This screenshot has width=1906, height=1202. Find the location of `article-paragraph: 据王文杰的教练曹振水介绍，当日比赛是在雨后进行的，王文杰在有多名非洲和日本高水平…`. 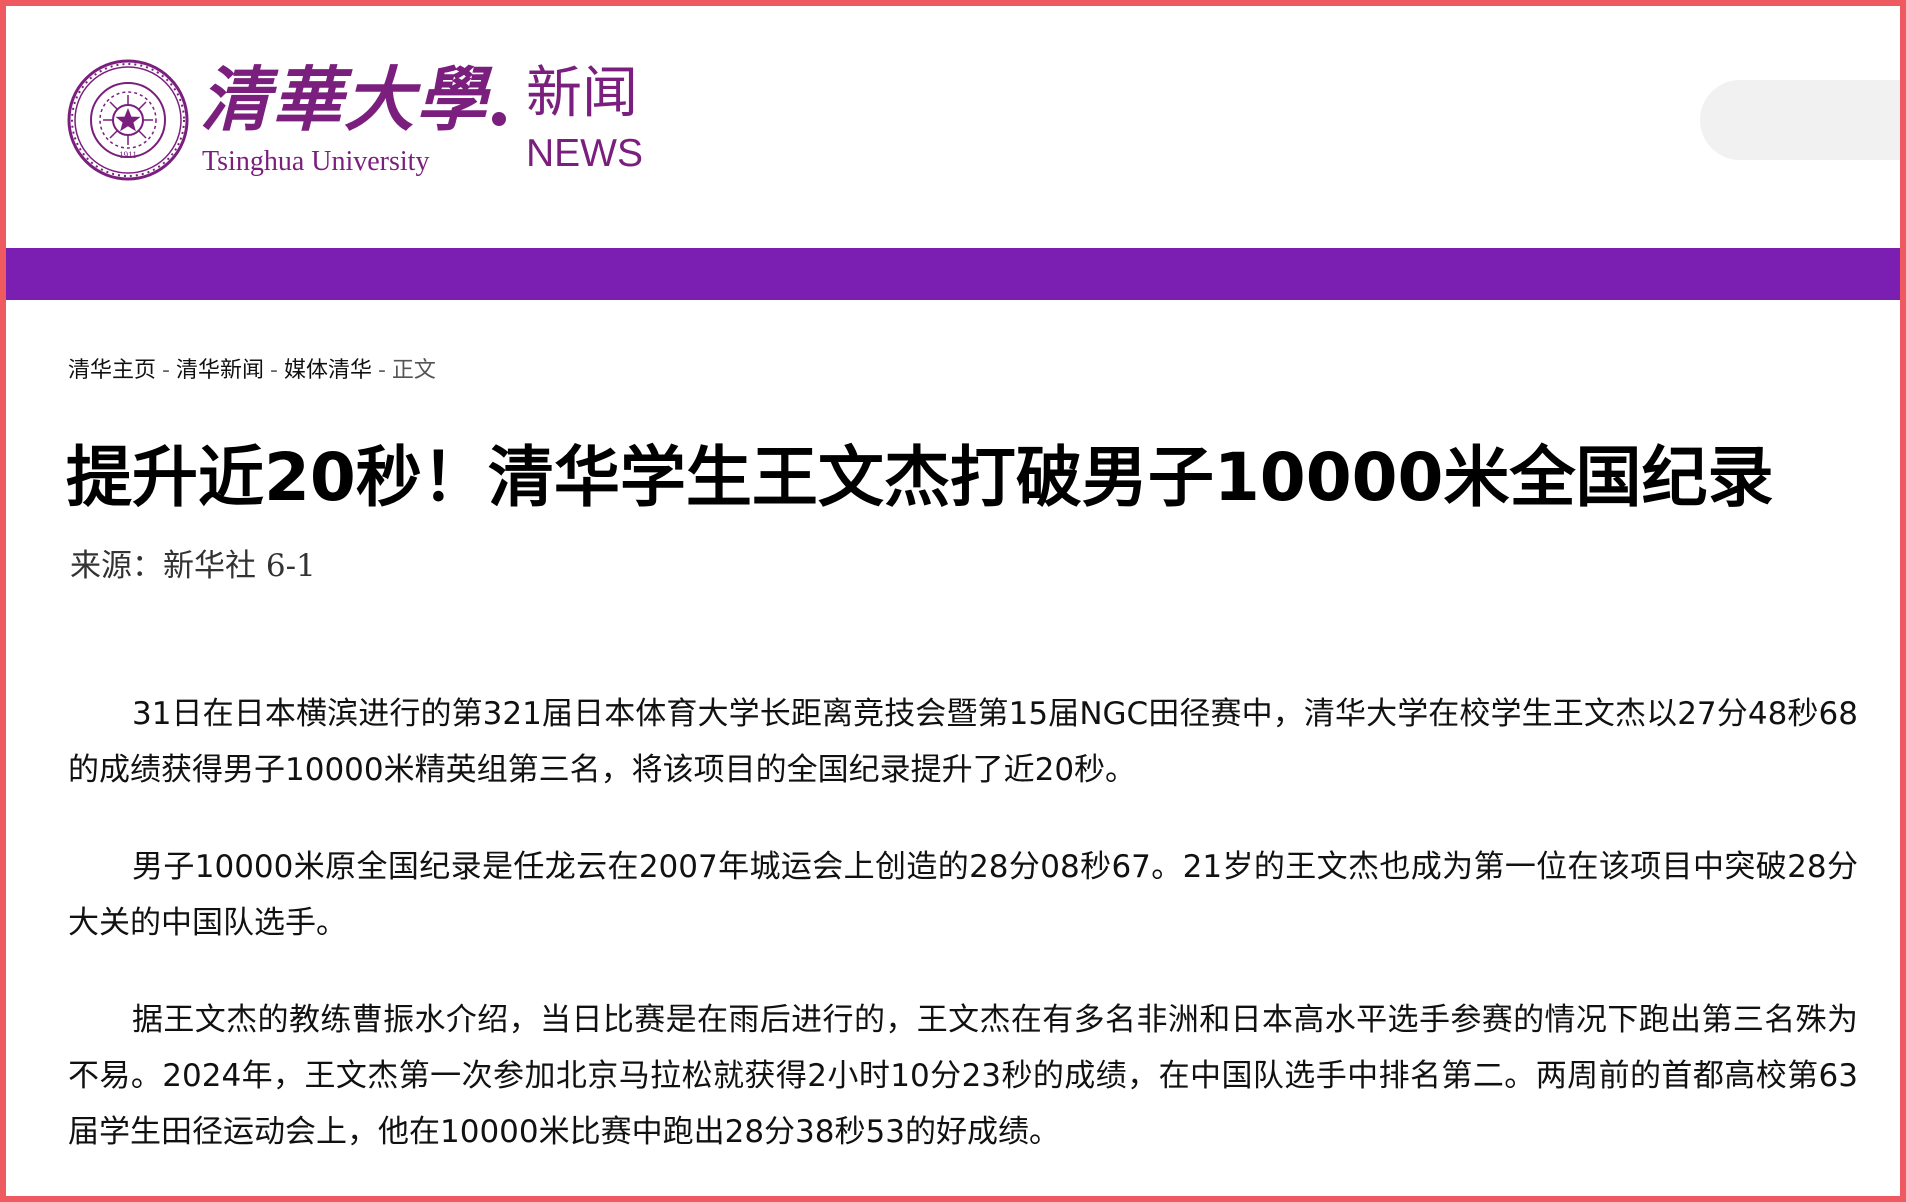

article-paragraph: 据王文杰的教练曹振水介绍，当日比赛是在雨后进行的，王文杰在有多名非洲和日本高水平… is located at coordinates (963, 1076).